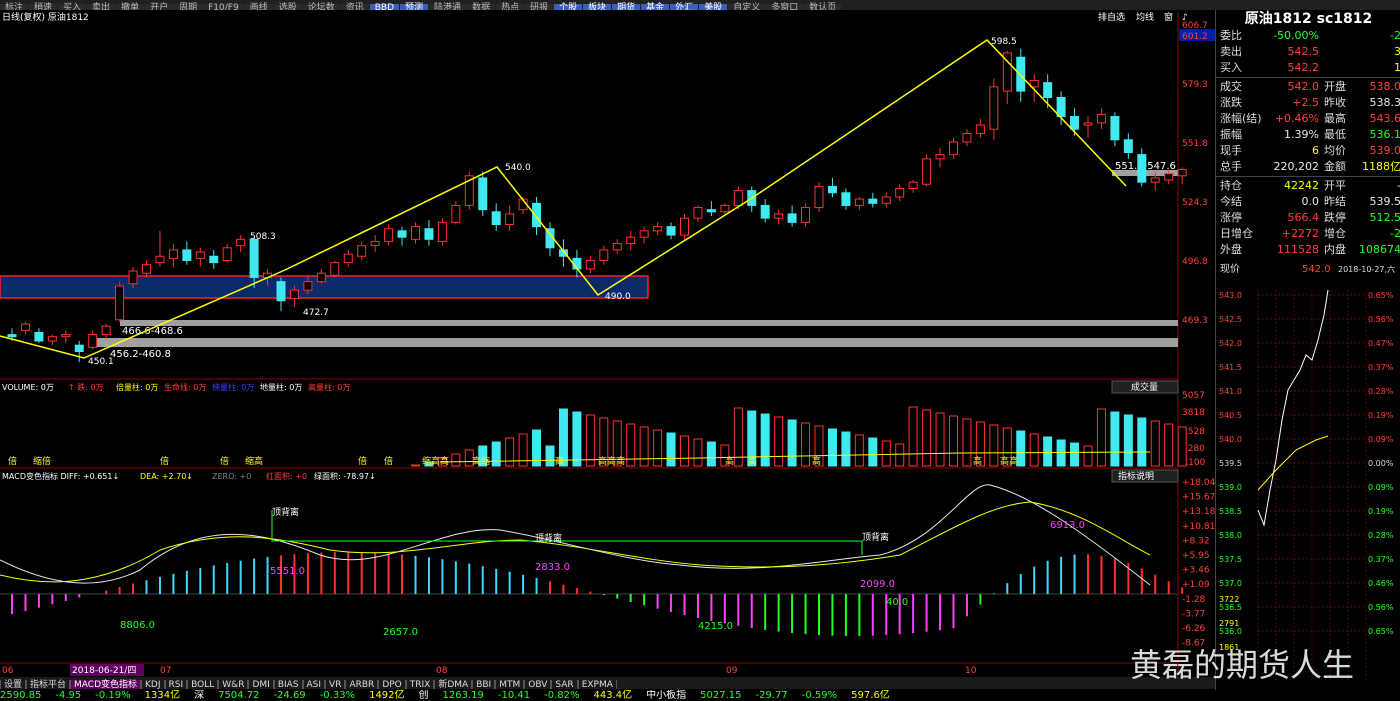  What do you see at coordinates (463, 695) in the screenshot?
I see `status-value: 1263.19` at bounding box center [463, 695].